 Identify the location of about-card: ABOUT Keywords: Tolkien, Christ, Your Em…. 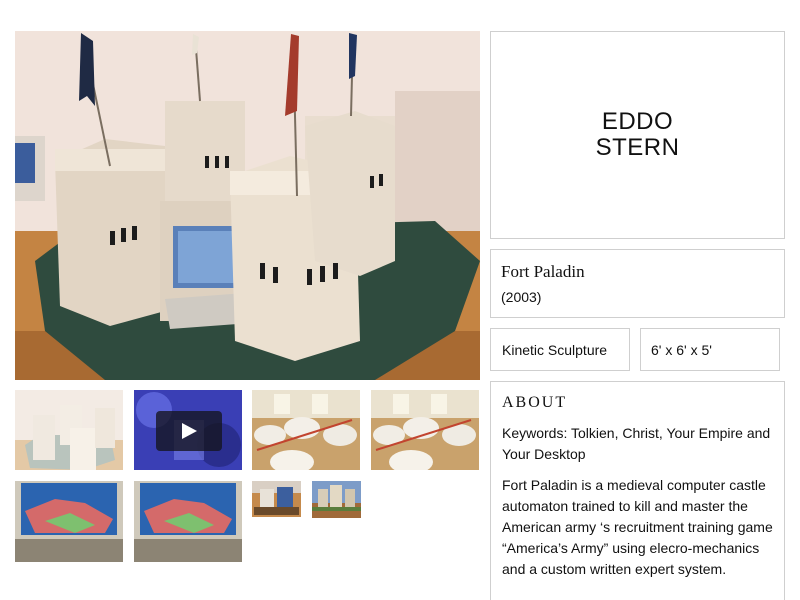
(637, 490).